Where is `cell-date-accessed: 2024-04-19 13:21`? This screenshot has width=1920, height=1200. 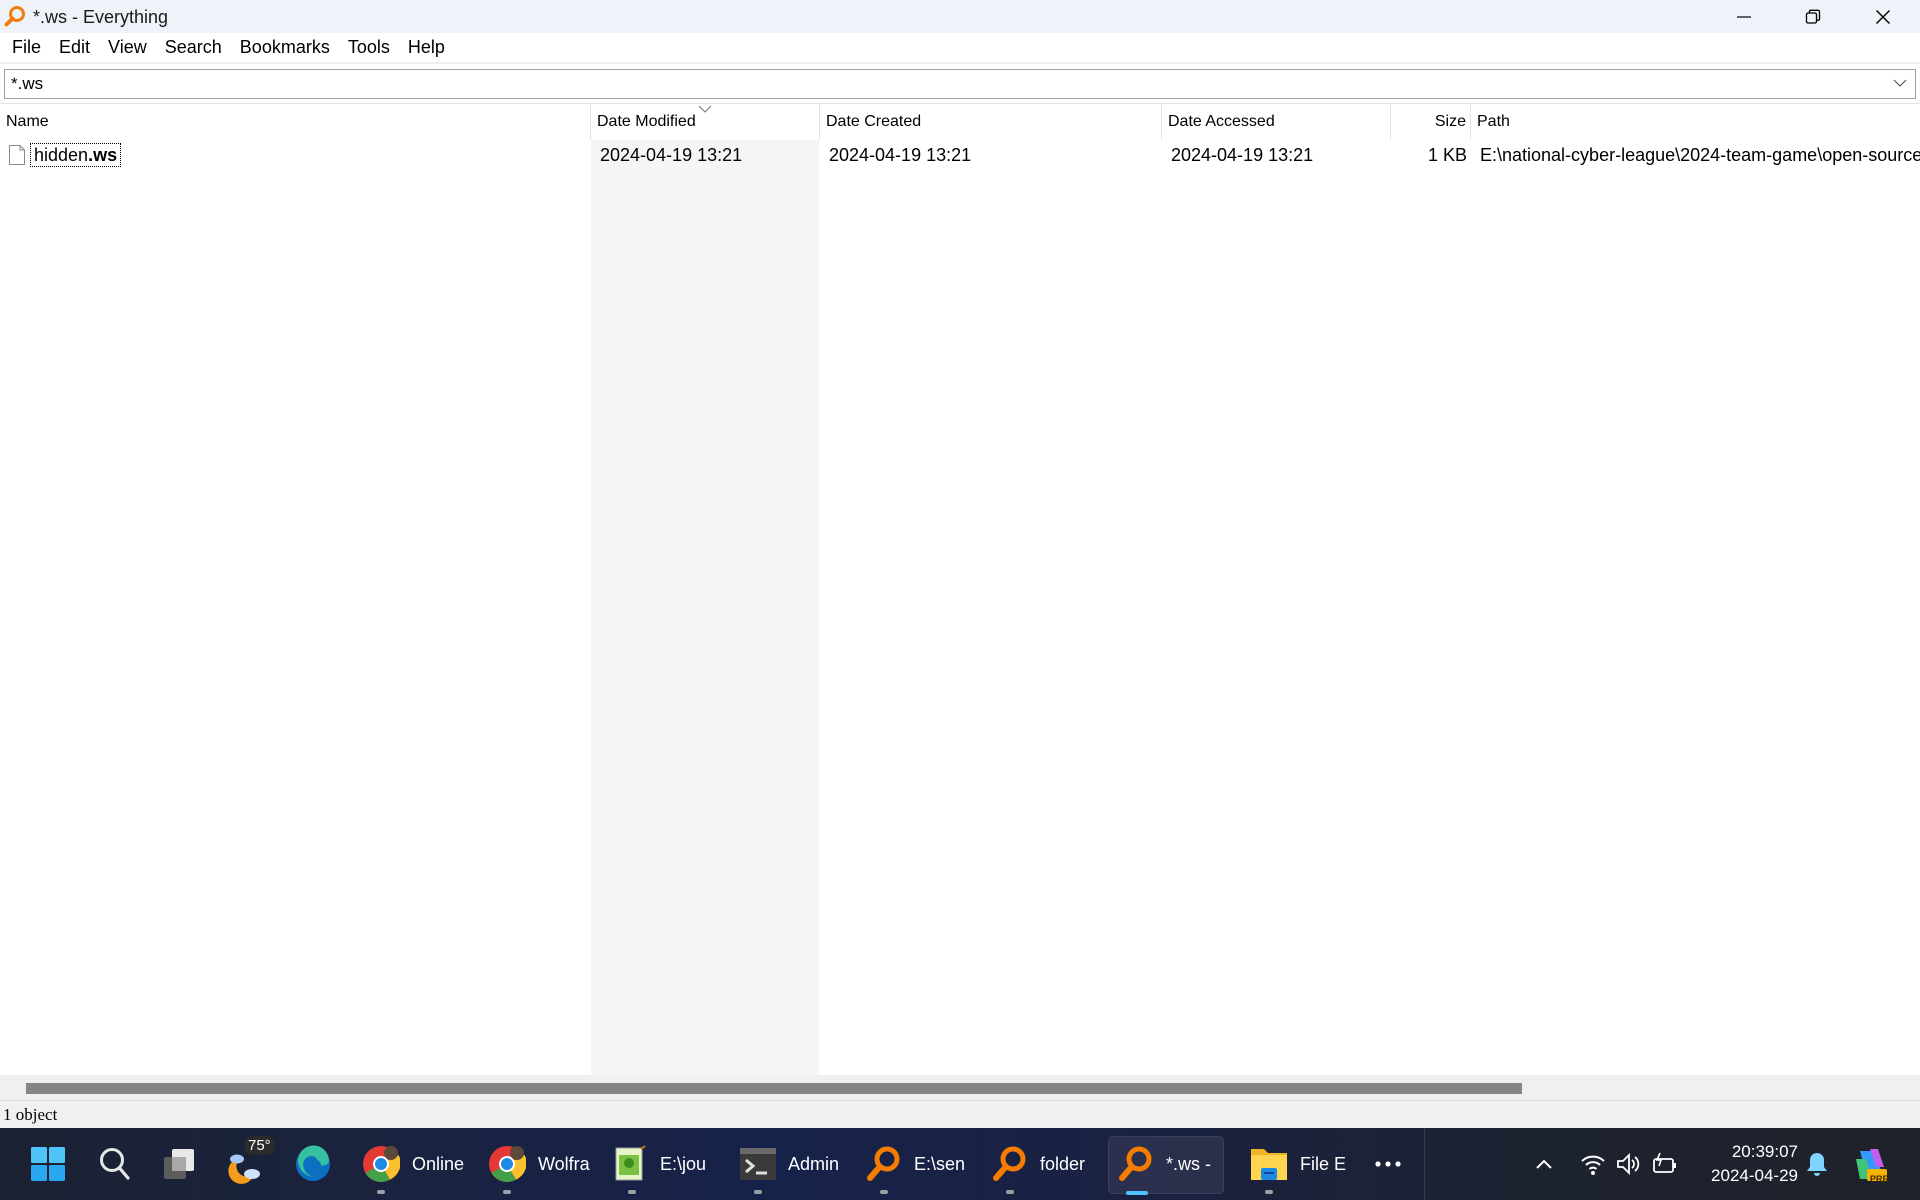
cell-date-accessed: 2024-04-19 13:21 is located at coordinates (1242, 155).